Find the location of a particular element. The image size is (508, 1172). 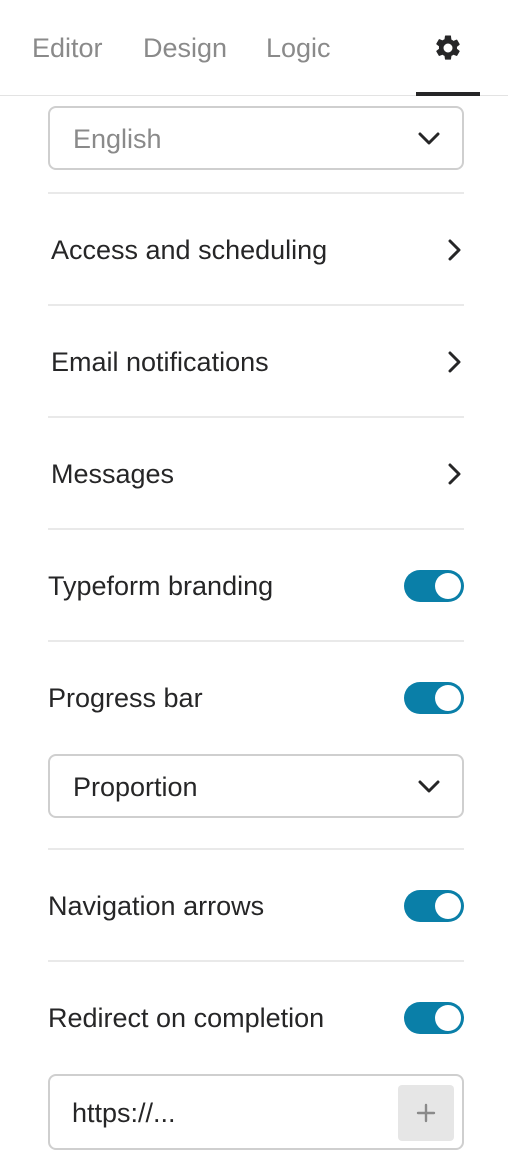

progress-bar-row: Progress bar is located at coordinates (256, 698).